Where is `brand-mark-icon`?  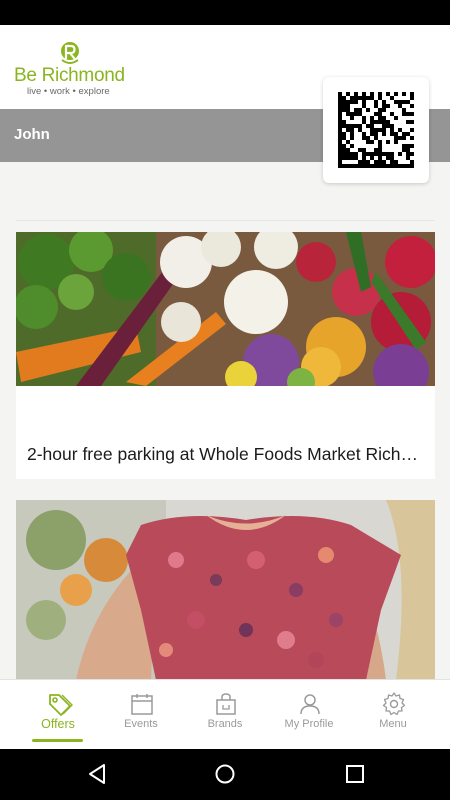
brand-mark-icon is located at coordinates (70, 53).